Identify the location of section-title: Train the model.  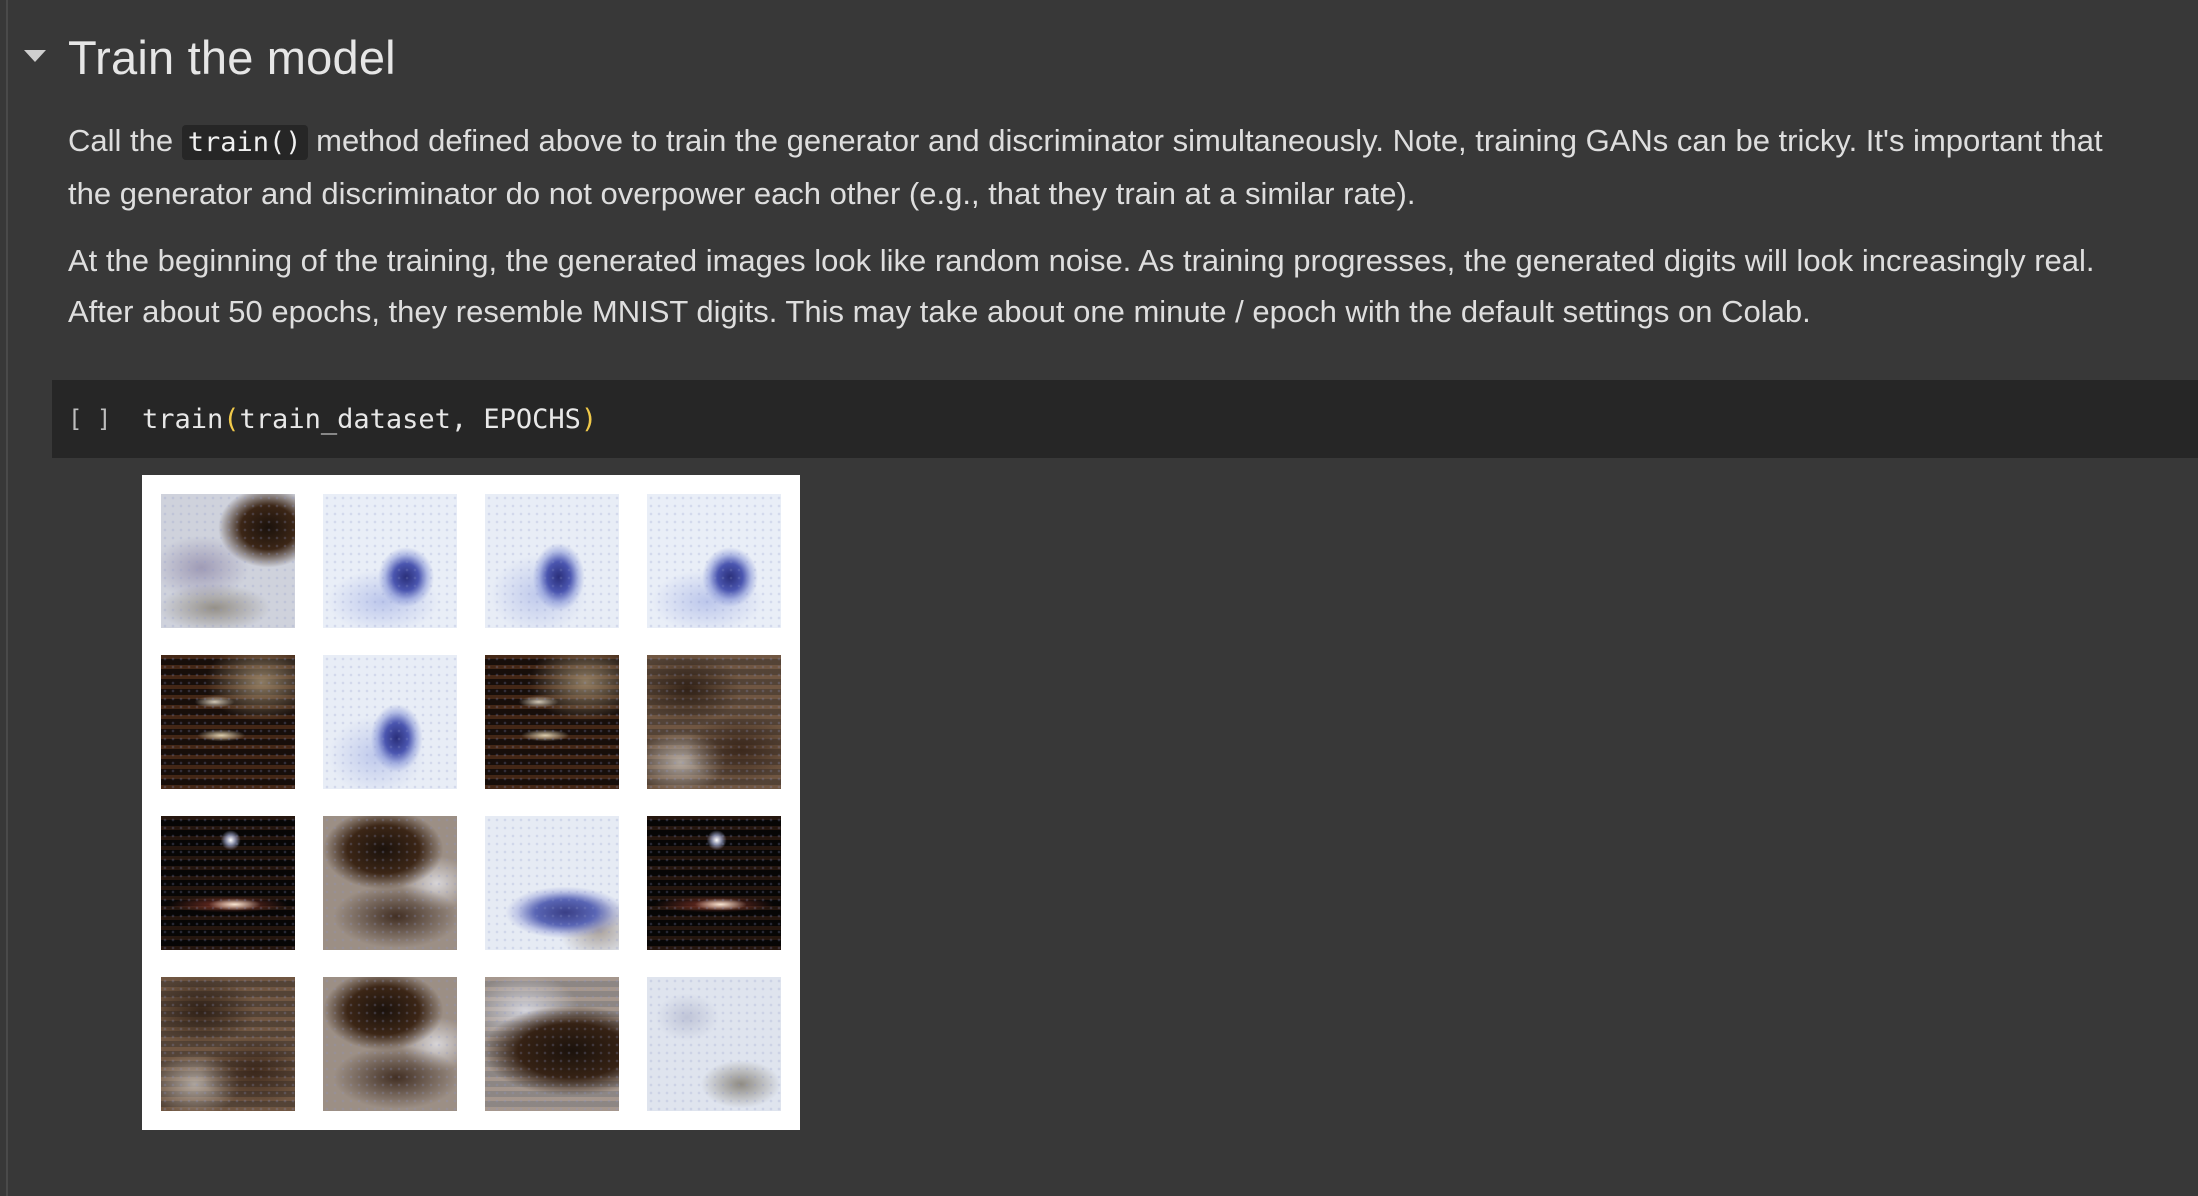
(232, 57).